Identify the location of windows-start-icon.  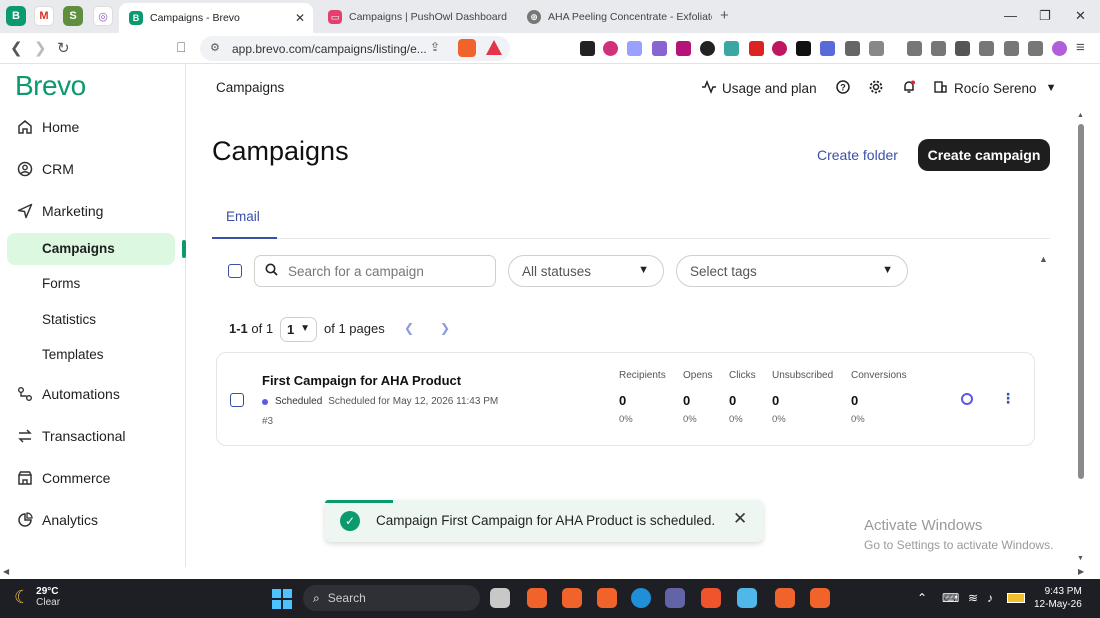
(282, 599).